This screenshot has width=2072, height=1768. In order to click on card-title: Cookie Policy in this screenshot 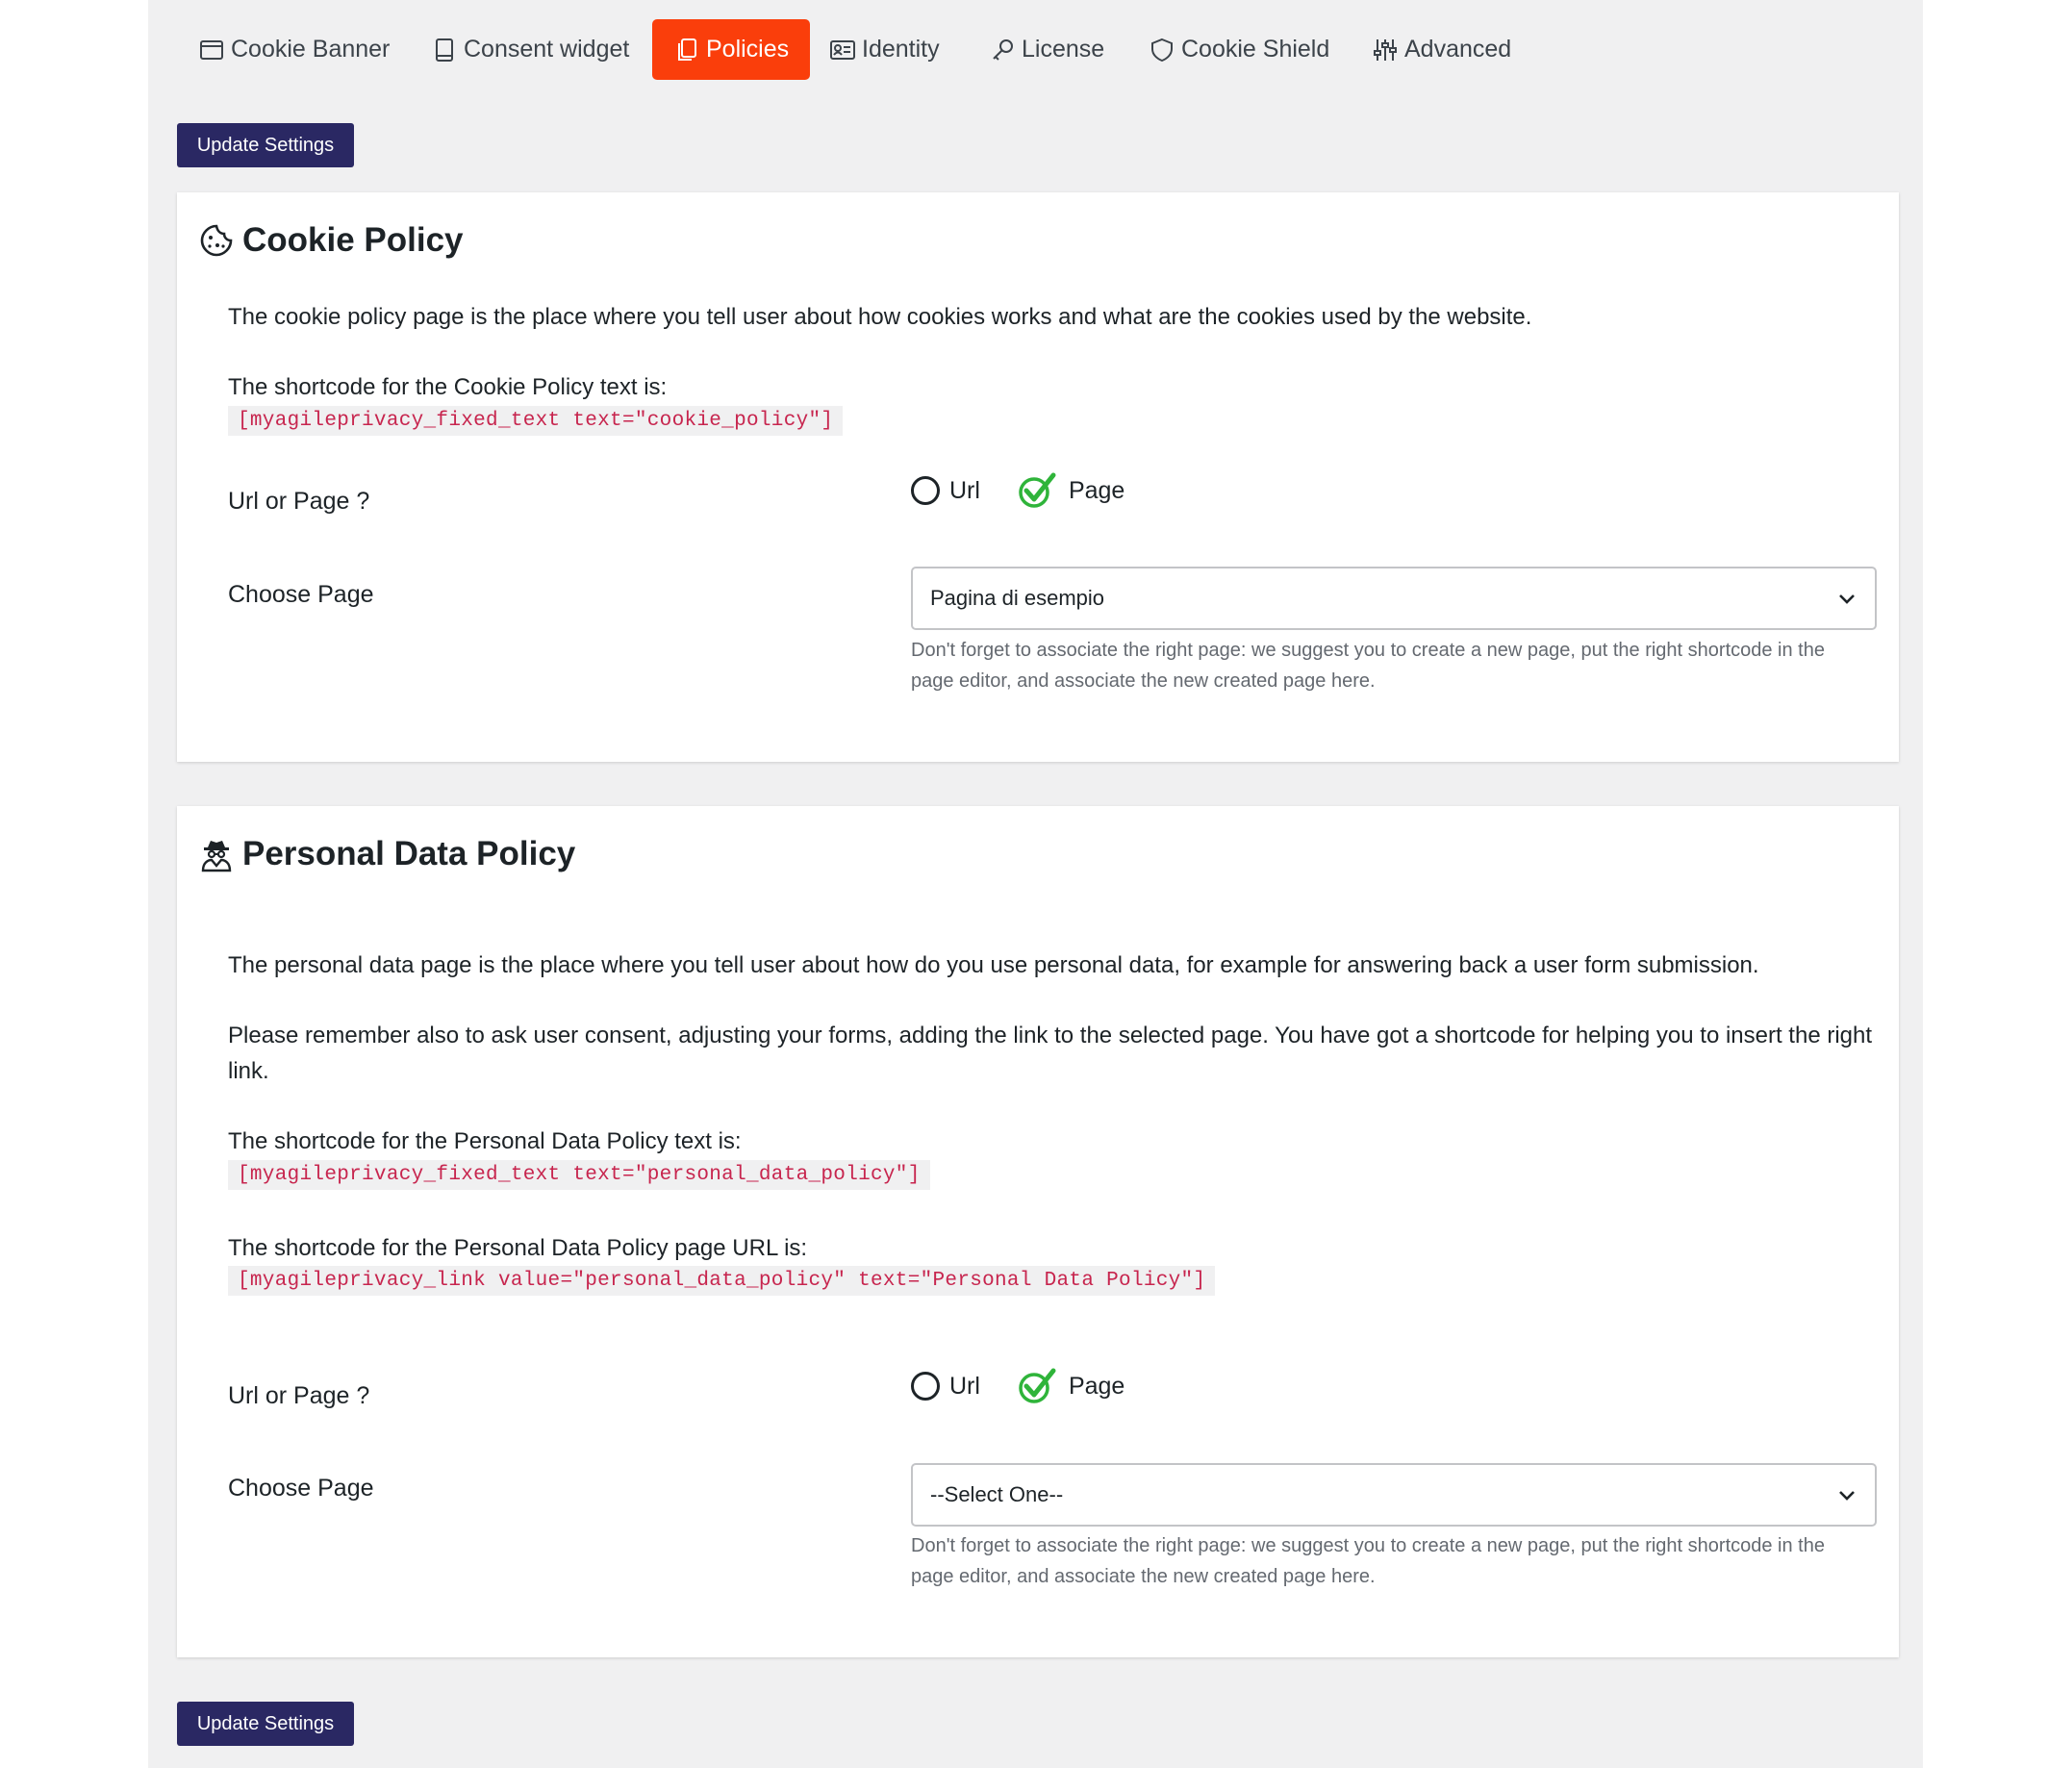, I will do `click(353, 240)`.